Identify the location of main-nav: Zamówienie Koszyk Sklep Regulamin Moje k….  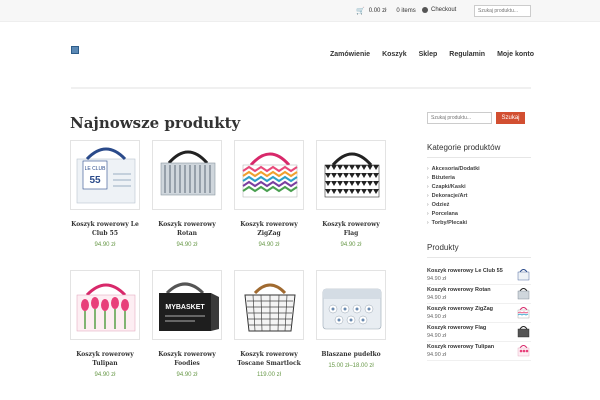
(438, 54).